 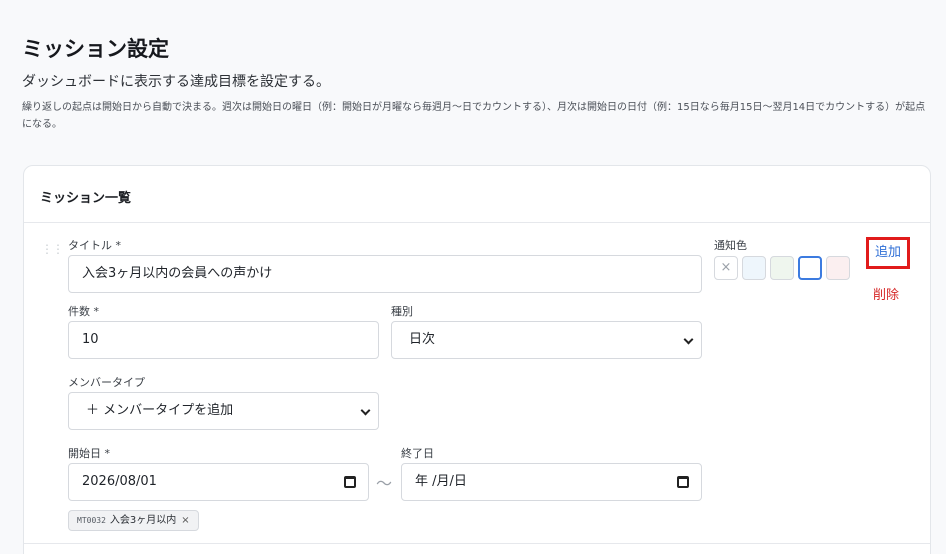 I want to click on member-type-label: メンバータイプ, so click(x=106, y=382).